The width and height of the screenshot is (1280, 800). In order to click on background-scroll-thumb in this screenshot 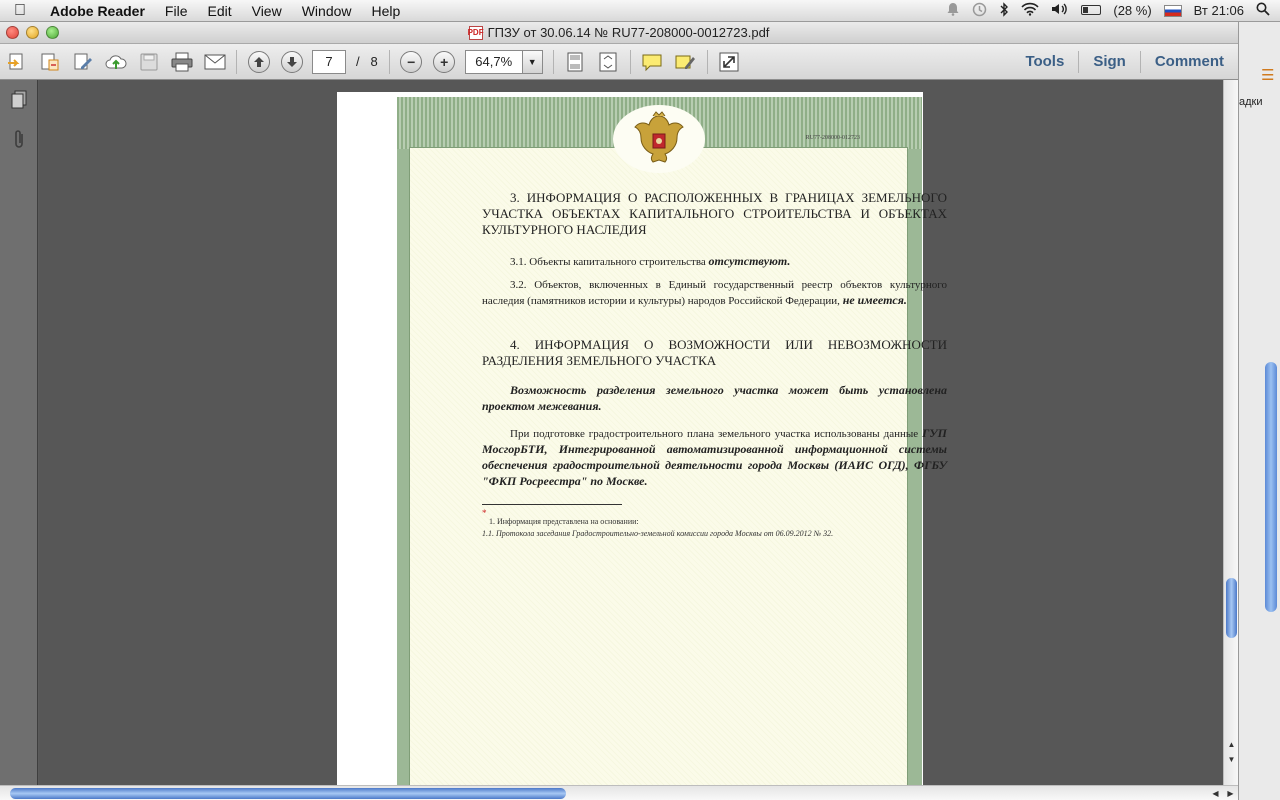, I will do `click(1271, 487)`.